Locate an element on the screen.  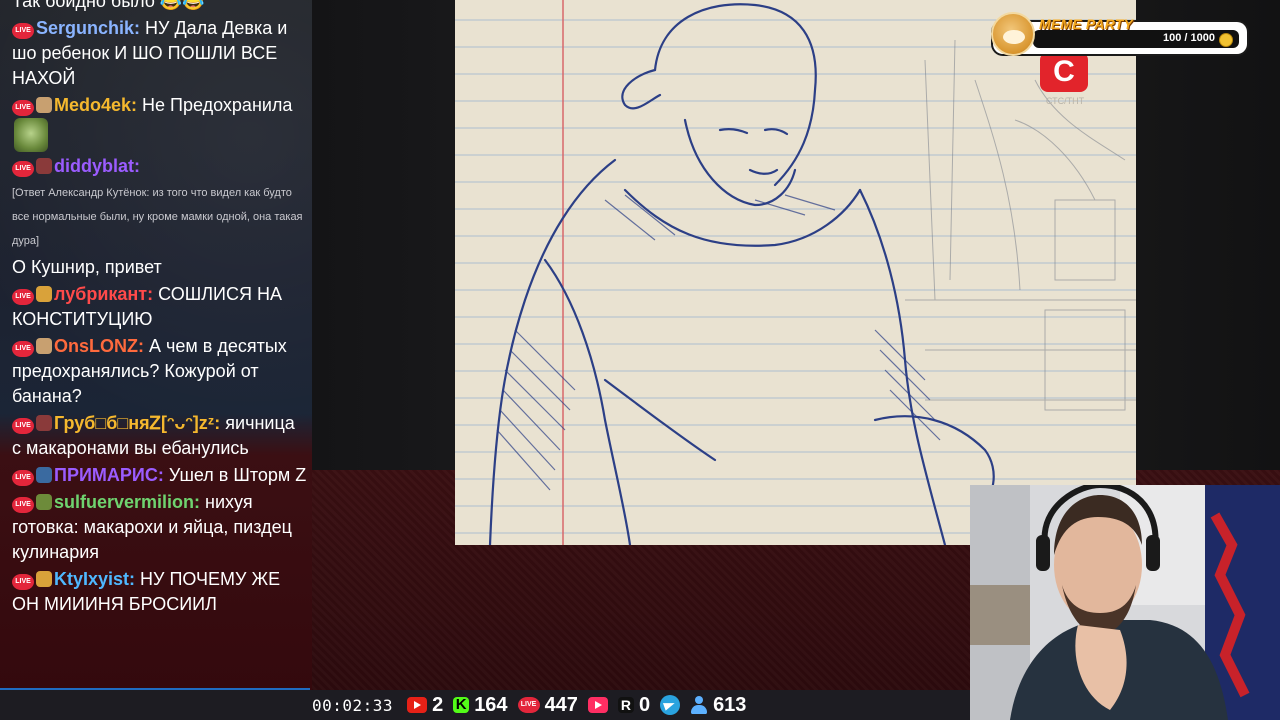
viewers-stat: 613 is located at coordinates (718, 705).